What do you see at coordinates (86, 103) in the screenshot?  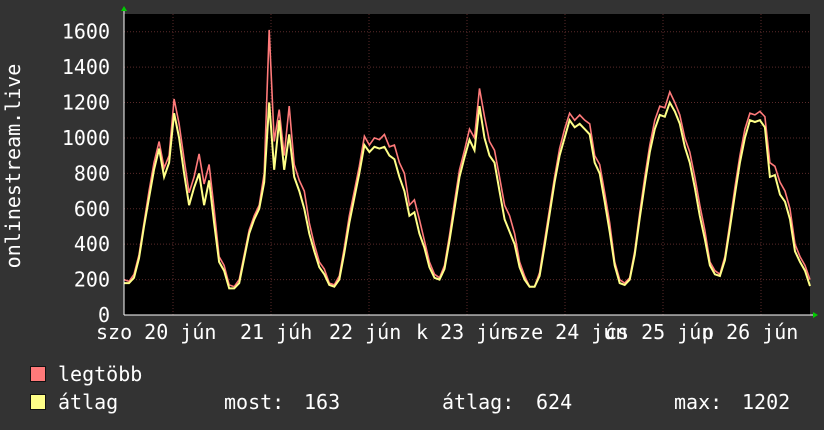 I see `y-tick-label: 1200` at bounding box center [86, 103].